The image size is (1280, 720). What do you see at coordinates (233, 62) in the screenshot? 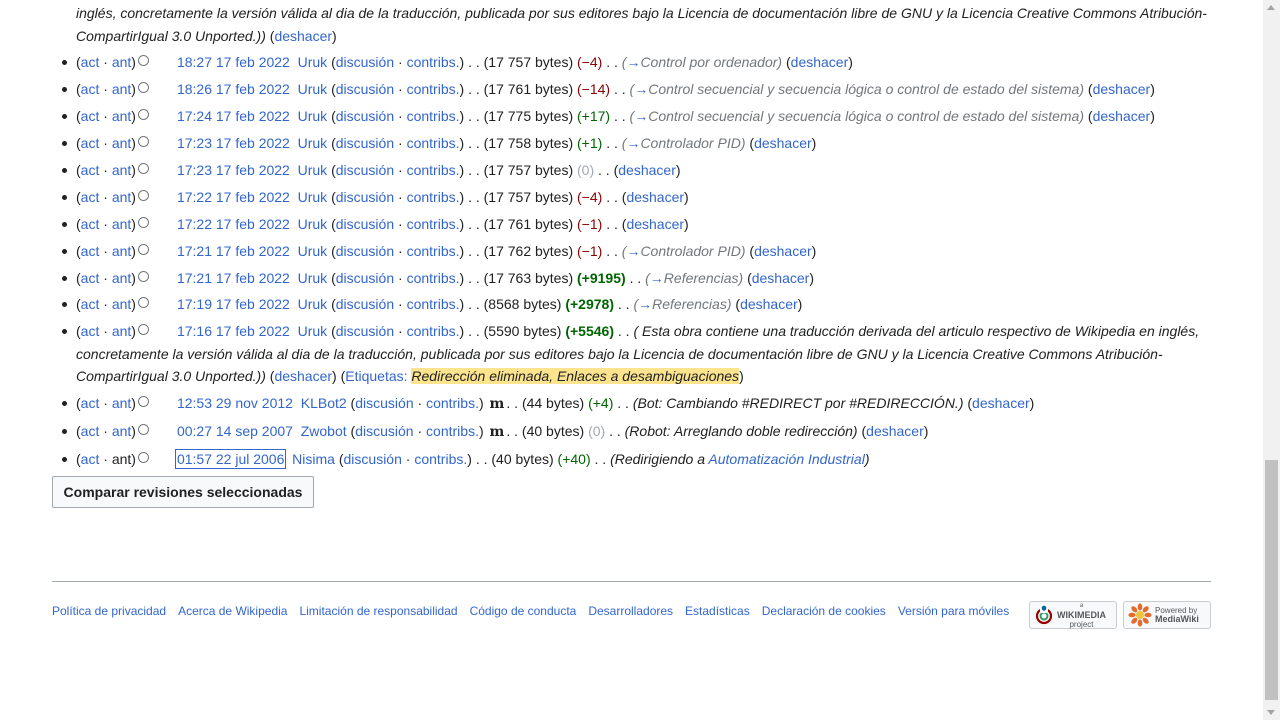
I see `revision-date-link: 18:27 17 feb 2022` at bounding box center [233, 62].